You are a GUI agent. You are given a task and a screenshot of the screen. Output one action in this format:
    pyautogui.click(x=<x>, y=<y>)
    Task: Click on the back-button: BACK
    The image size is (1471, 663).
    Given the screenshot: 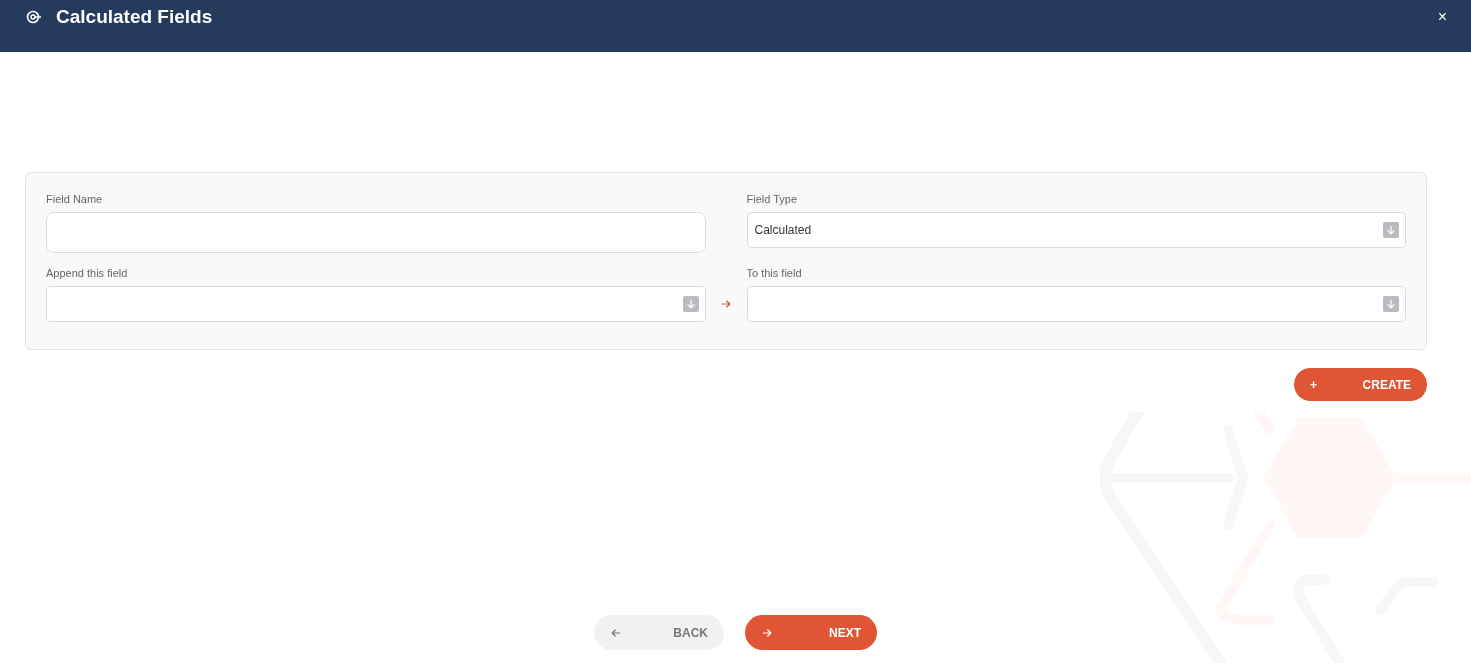 What is the action you would take?
    pyautogui.click(x=659, y=632)
    